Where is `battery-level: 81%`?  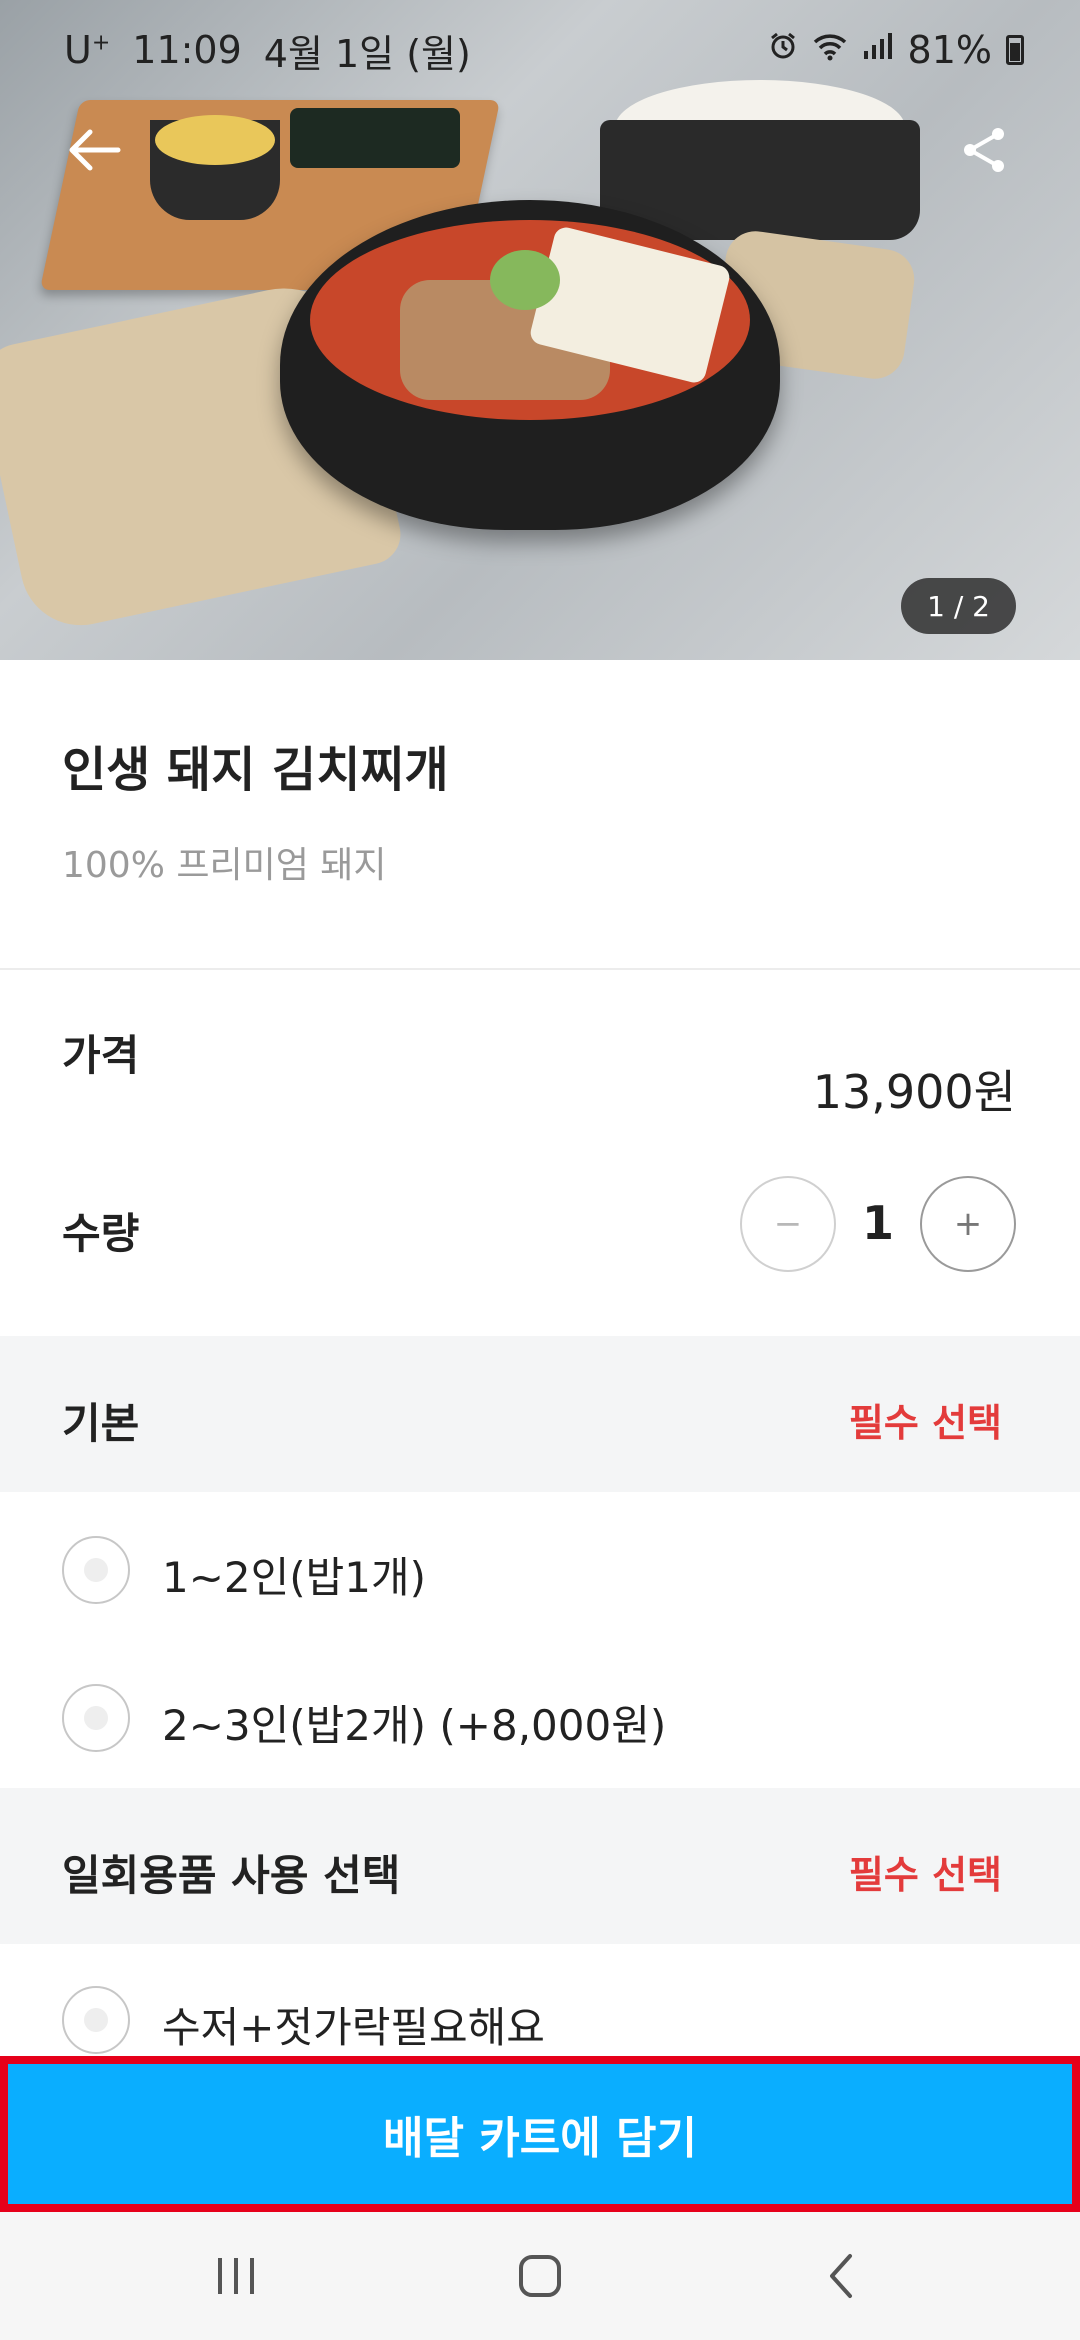 battery-level: 81% is located at coordinates (949, 50).